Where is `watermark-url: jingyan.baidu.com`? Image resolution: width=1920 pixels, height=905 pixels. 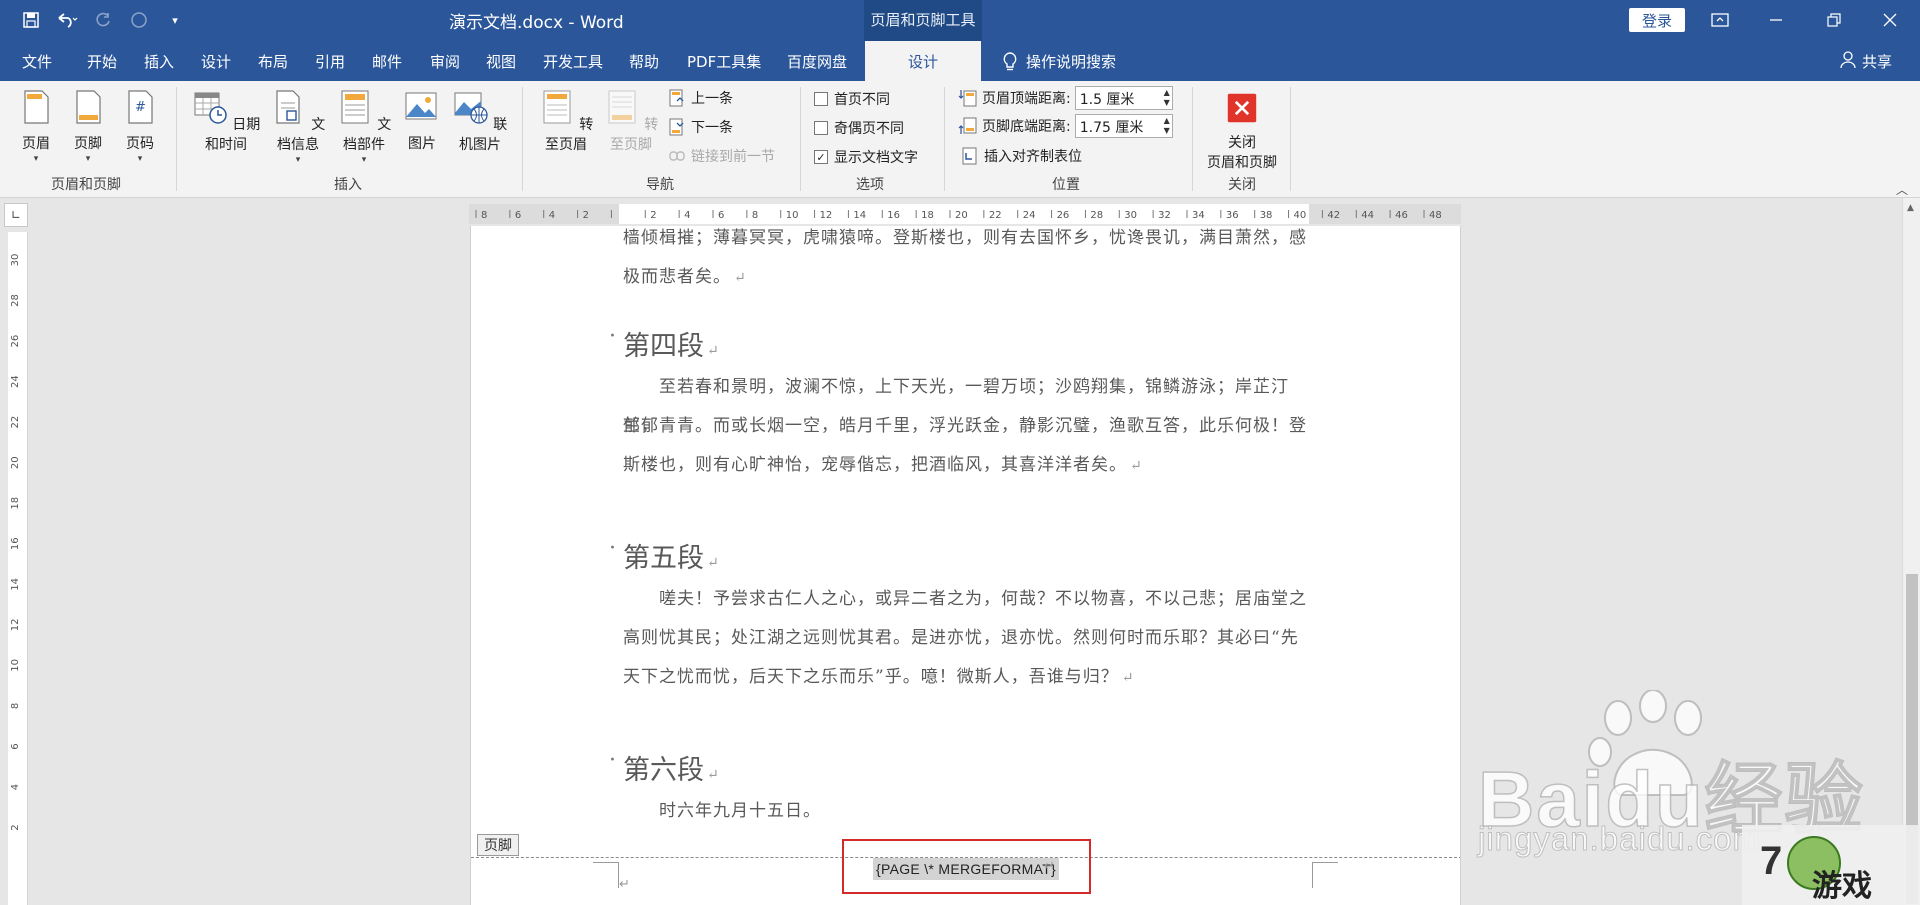
watermark-url: jingyan.baidu.com is located at coordinates (1619, 839).